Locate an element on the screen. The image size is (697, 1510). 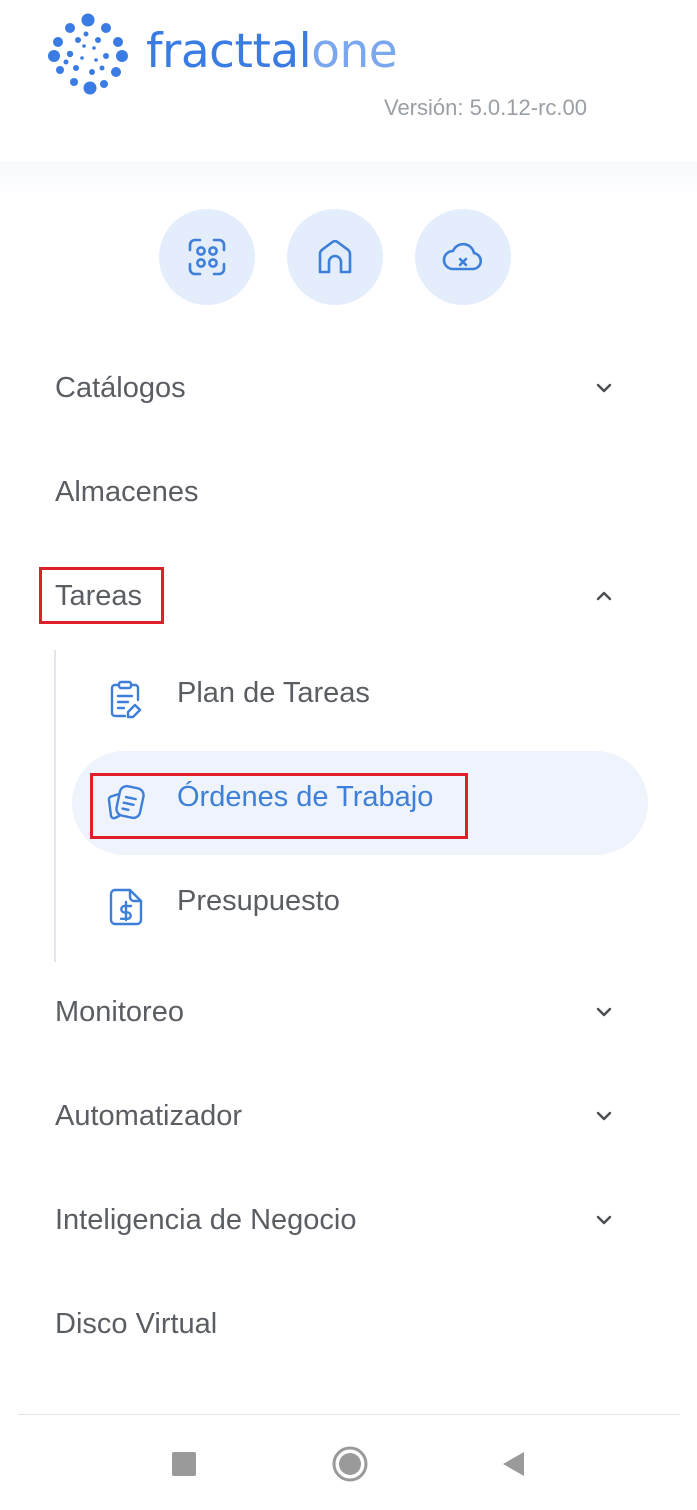
stop-icon is located at coordinates (184, 1464).